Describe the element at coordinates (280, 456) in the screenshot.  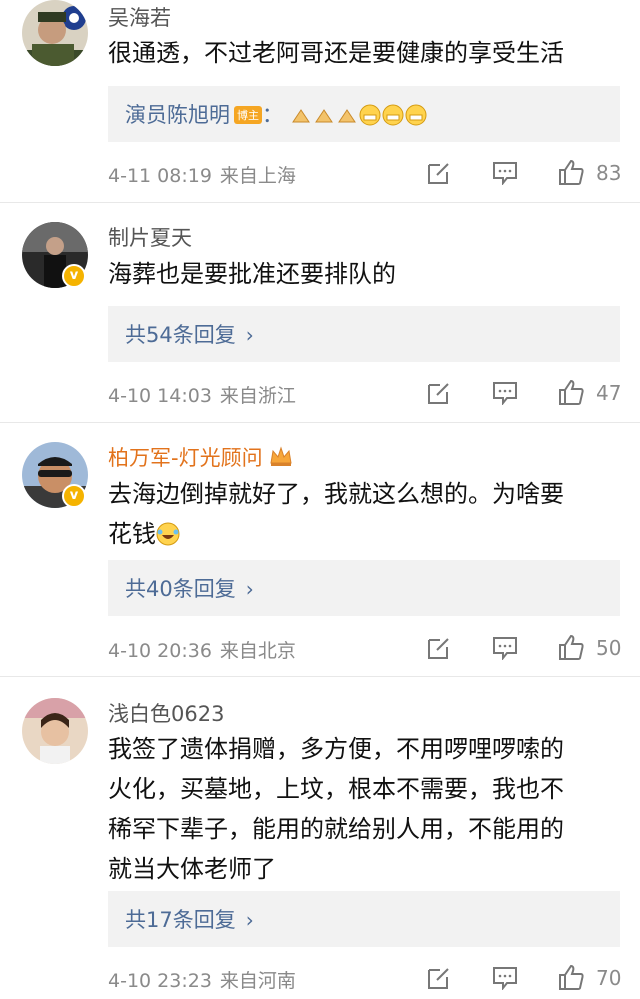
I see `crown-icon` at that location.